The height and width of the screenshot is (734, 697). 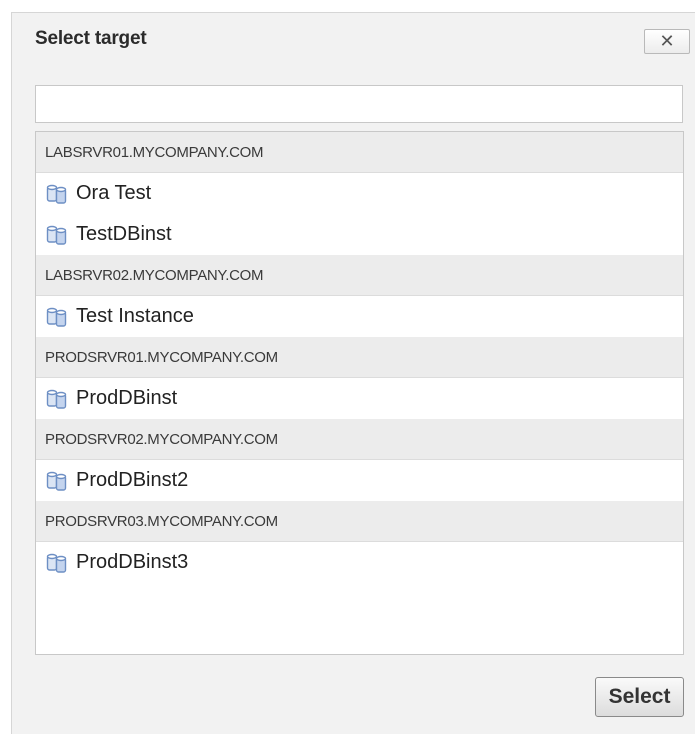 What do you see at coordinates (359, 193) in the screenshot?
I see `instance-row: Ora Test` at bounding box center [359, 193].